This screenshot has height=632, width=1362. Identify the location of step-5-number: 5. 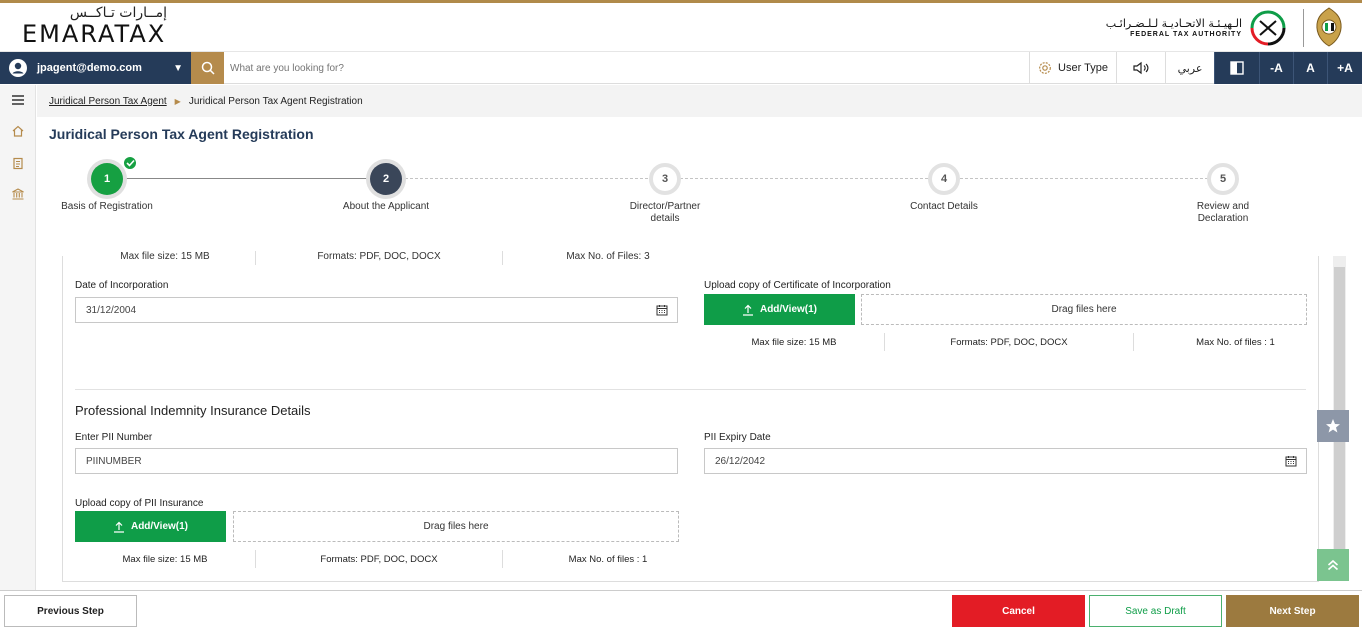
(1223, 179).